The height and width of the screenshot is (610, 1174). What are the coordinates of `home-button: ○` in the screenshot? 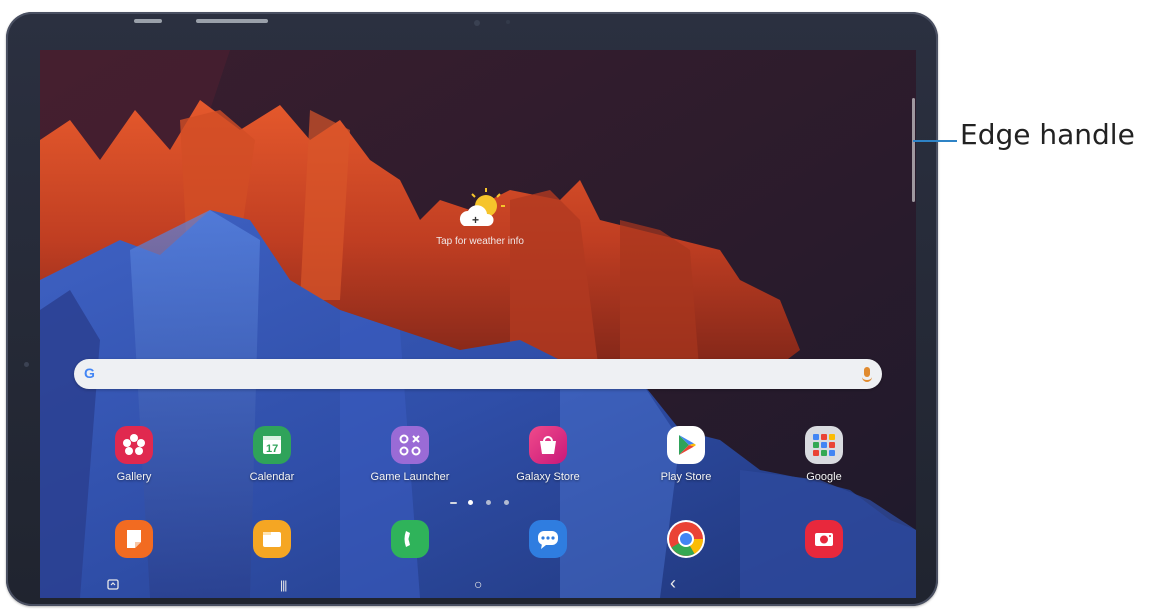 It's located at (478, 584).